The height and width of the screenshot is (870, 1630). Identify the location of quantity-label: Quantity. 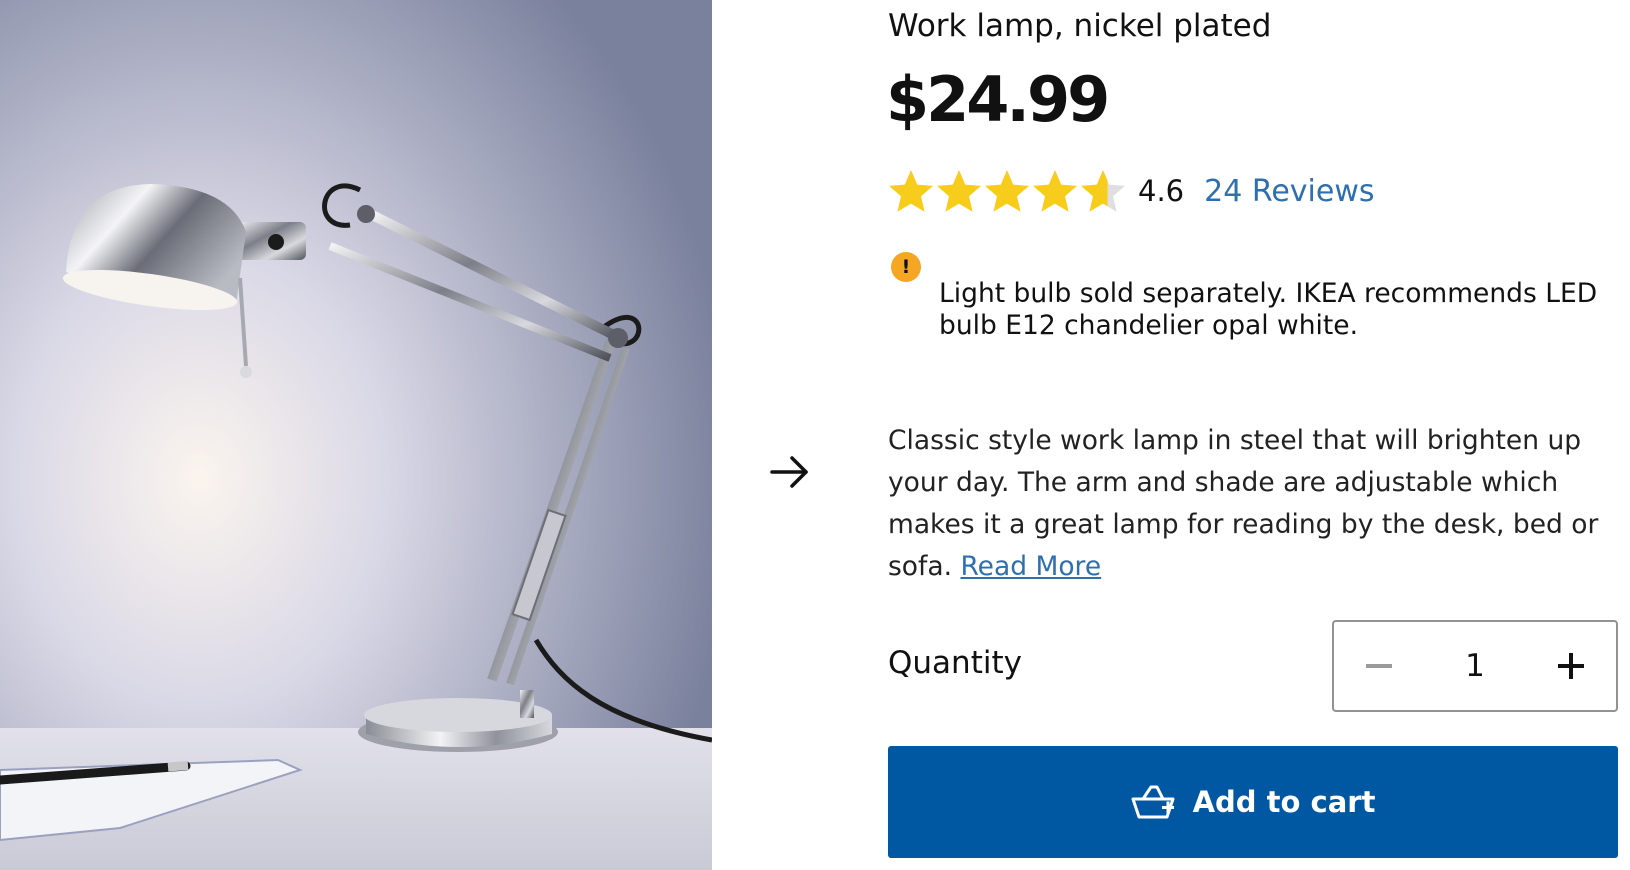
(955, 663).